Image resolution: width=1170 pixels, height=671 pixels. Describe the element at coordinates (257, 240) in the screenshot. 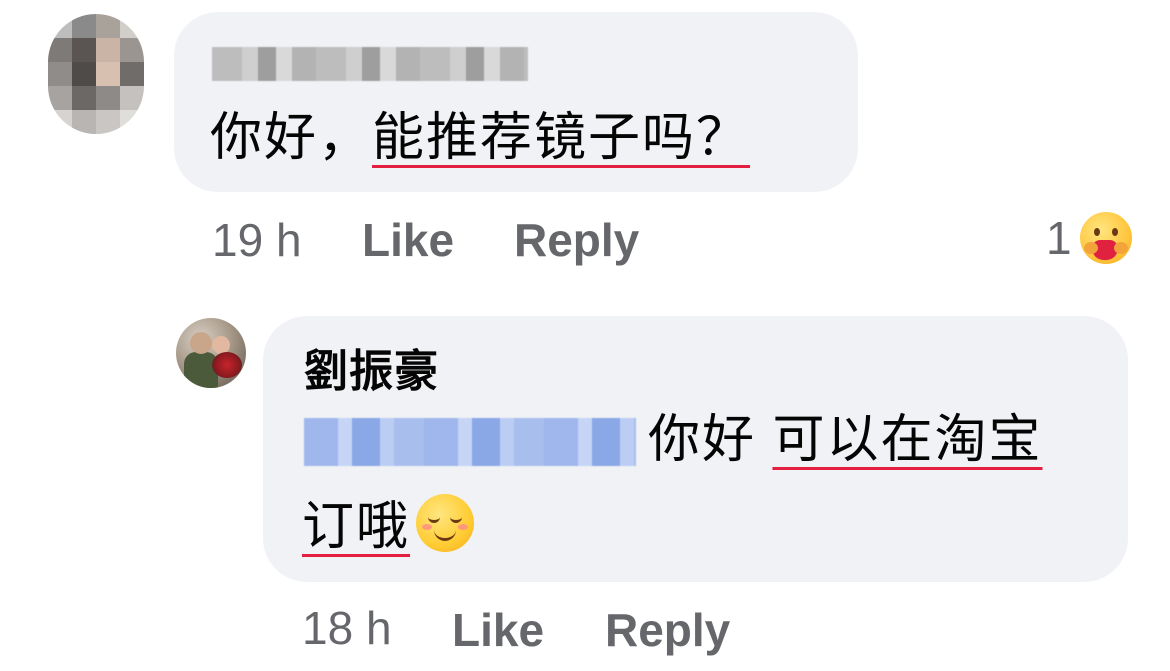

I see `comment-1-timestamp: 19 h` at that location.